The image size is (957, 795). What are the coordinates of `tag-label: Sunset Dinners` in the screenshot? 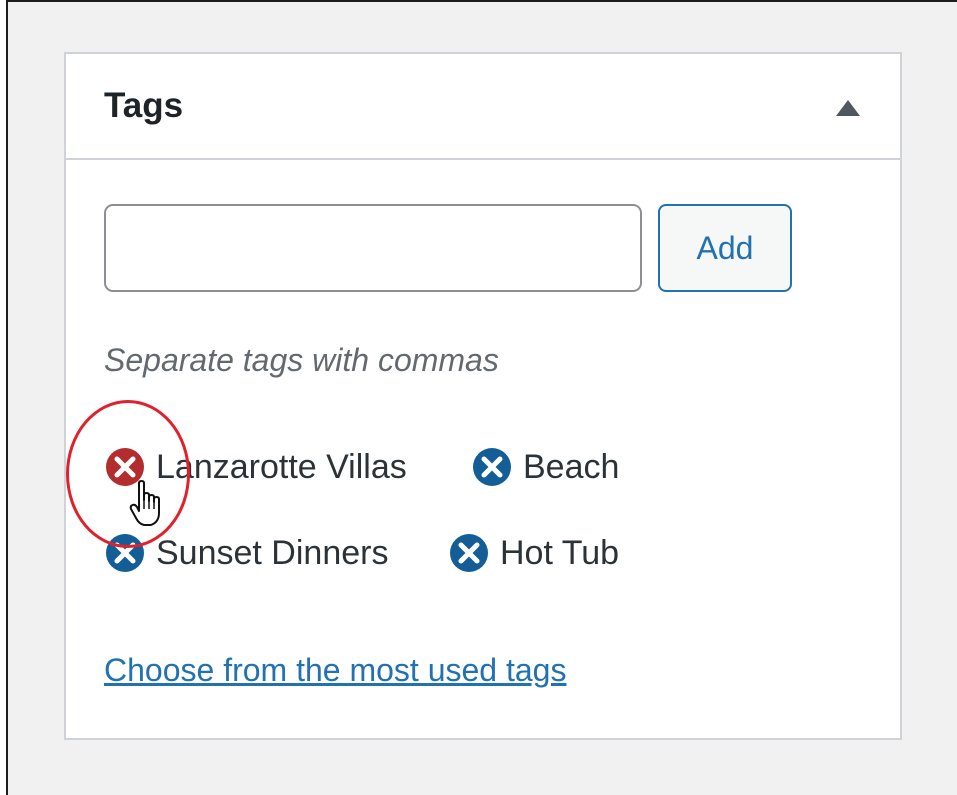 It's located at (272, 552).